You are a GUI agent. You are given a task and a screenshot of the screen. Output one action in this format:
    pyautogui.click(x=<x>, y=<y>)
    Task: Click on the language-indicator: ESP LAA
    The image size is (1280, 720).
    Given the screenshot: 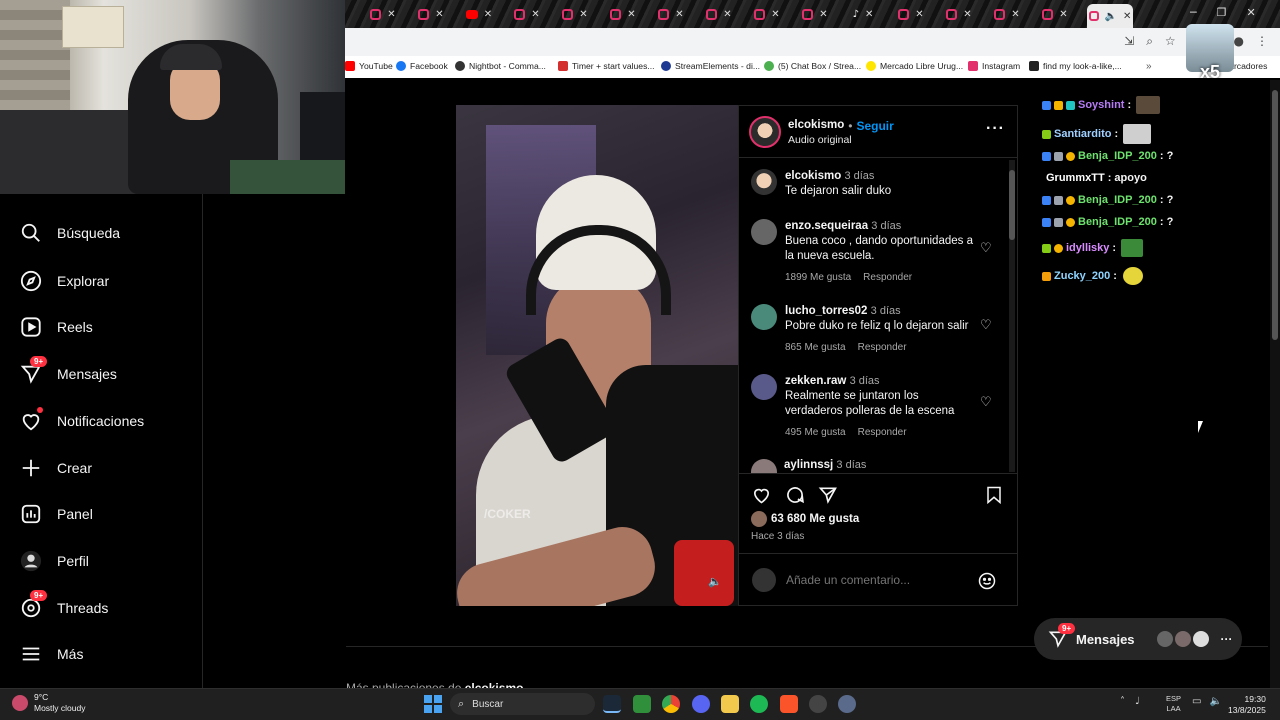 What is the action you would take?
    pyautogui.click(x=1173, y=704)
    